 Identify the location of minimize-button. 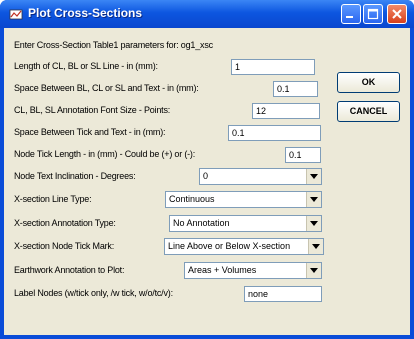
(351, 14).